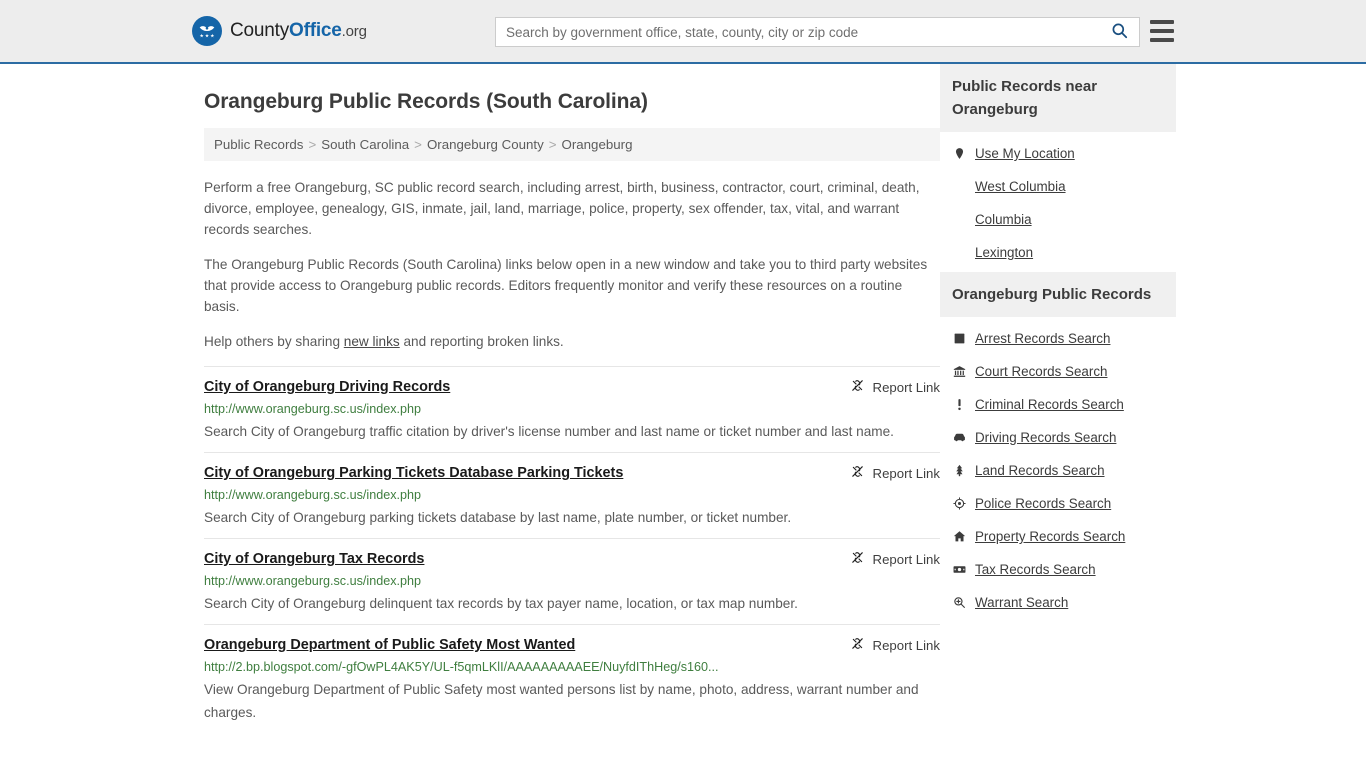 Image resolution: width=1366 pixels, height=768 pixels. What do you see at coordinates (797, 32) in the screenshot?
I see `search-input` at bounding box center [797, 32].